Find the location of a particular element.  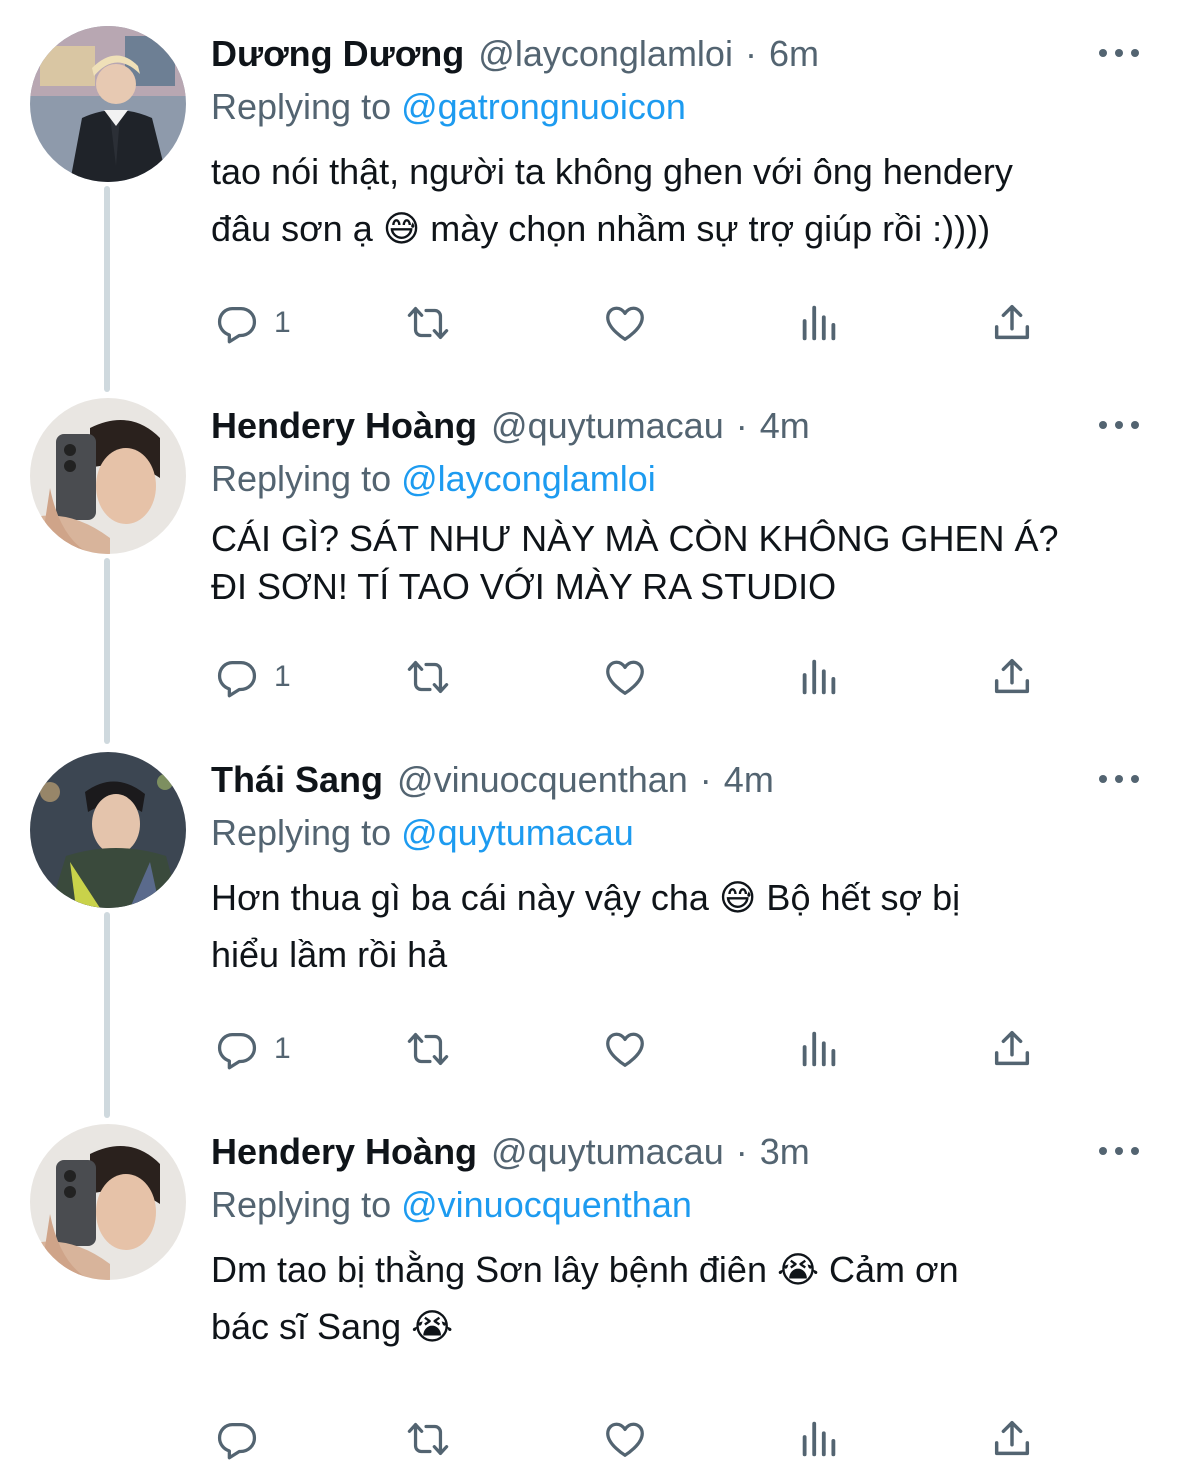

display-name: Dương Dương is located at coordinates (337, 54).